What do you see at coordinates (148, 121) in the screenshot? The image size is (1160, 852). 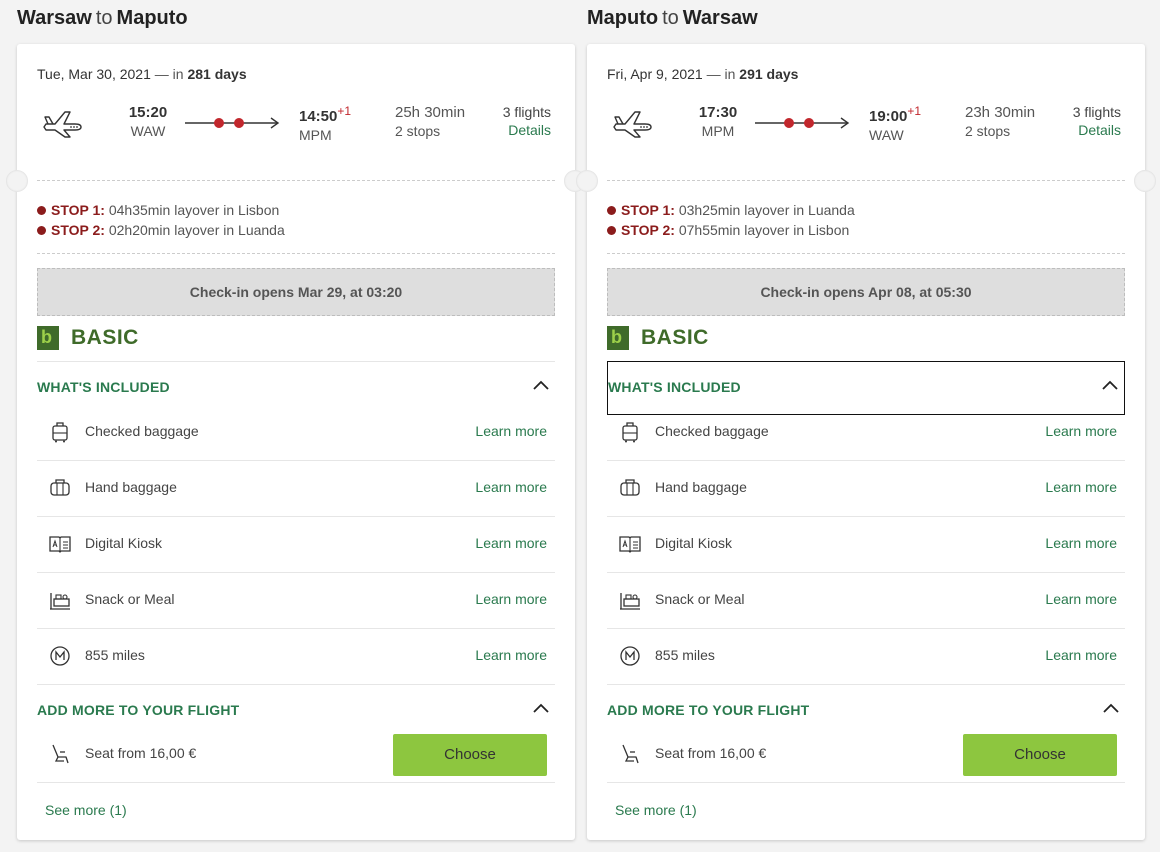 I see `departure: 15:20 WAW` at bounding box center [148, 121].